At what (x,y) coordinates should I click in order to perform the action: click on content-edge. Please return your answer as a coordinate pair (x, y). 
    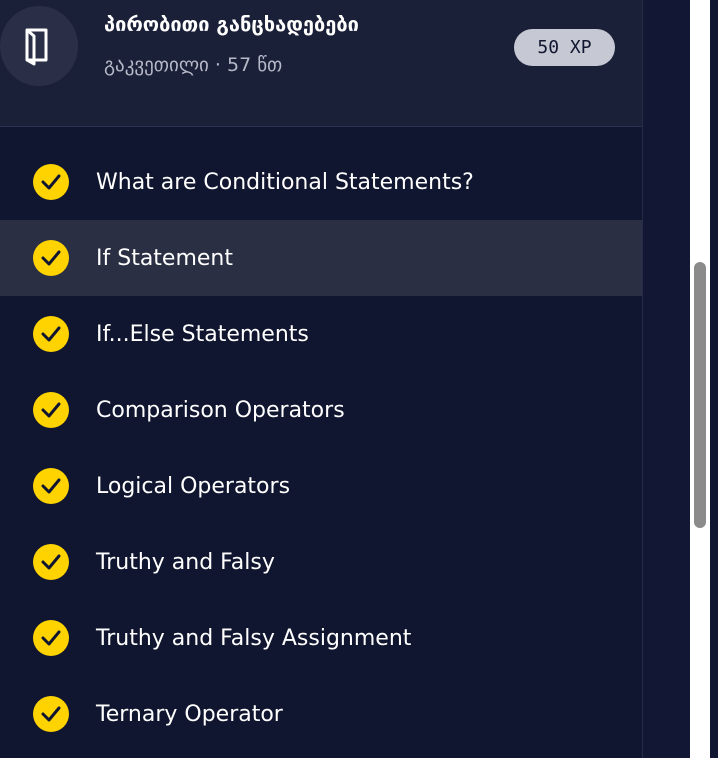
    Looking at the image, I should click on (666, 379).